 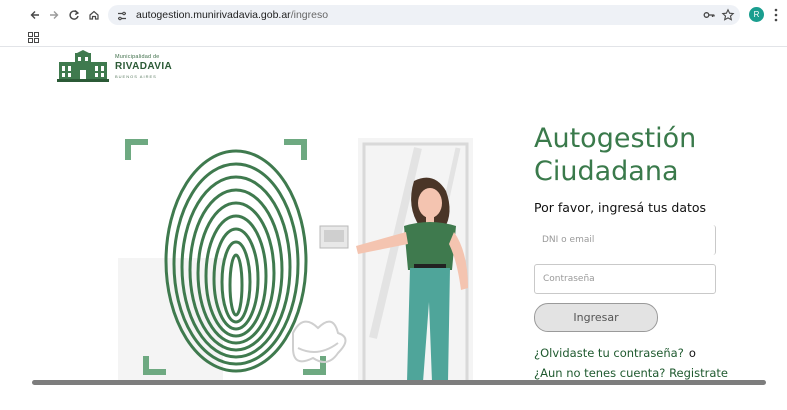 I want to click on password-input, so click(x=625, y=279).